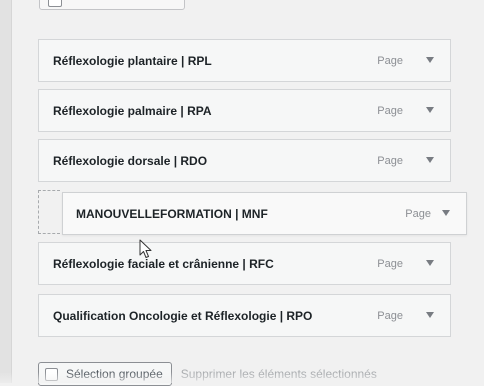 This screenshot has height=386, width=484. Describe the element at coordinates (132, 60) in the screenshot. I see `menu-item-title: Réflexologie plantaire | RPL` at that location.